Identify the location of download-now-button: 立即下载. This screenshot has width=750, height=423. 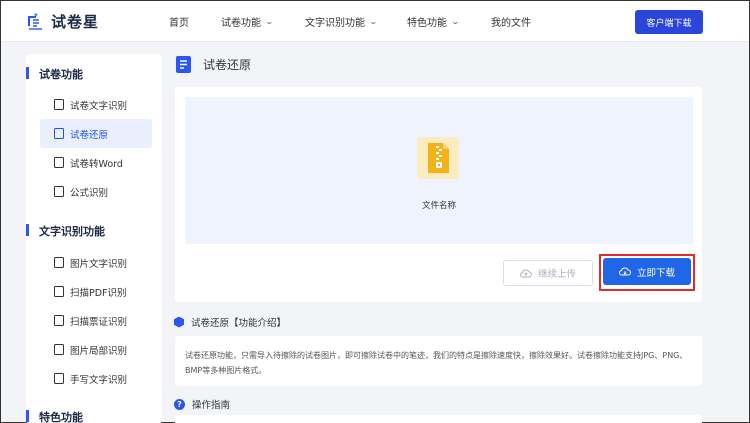
(647, 271).